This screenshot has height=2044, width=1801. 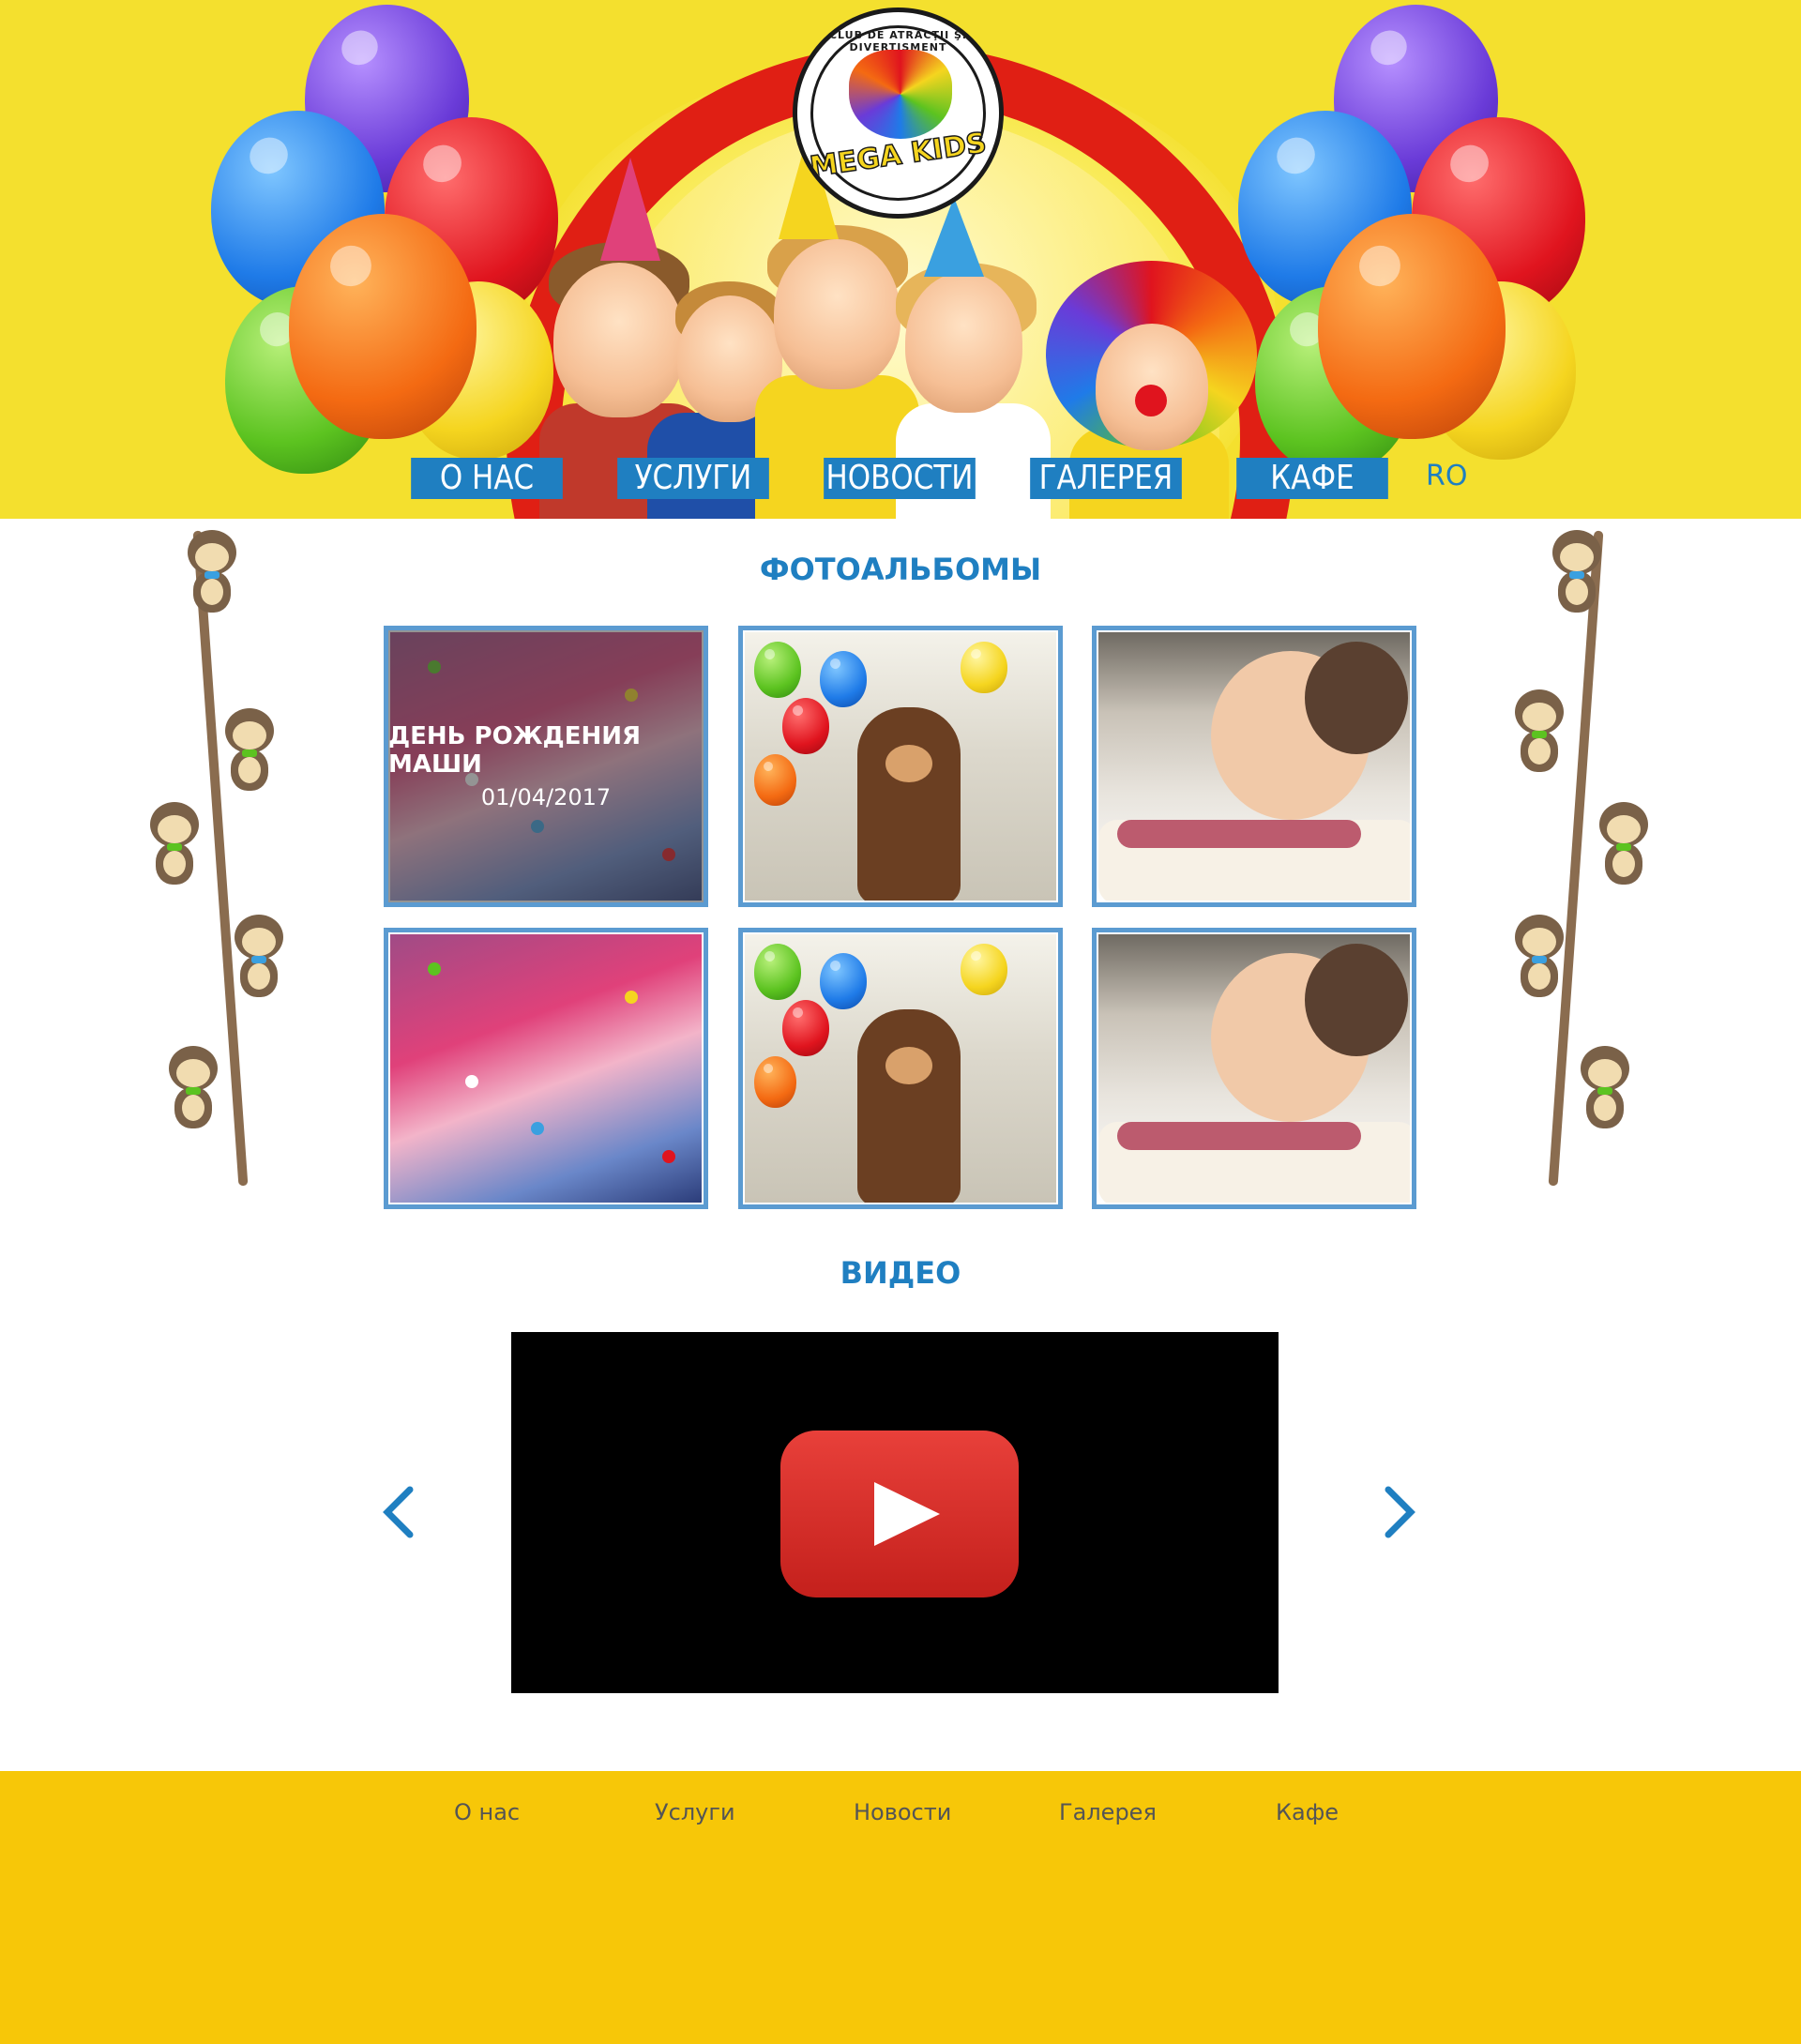 I want to click on youtube-play-icon, so click(x=899, y=1514).